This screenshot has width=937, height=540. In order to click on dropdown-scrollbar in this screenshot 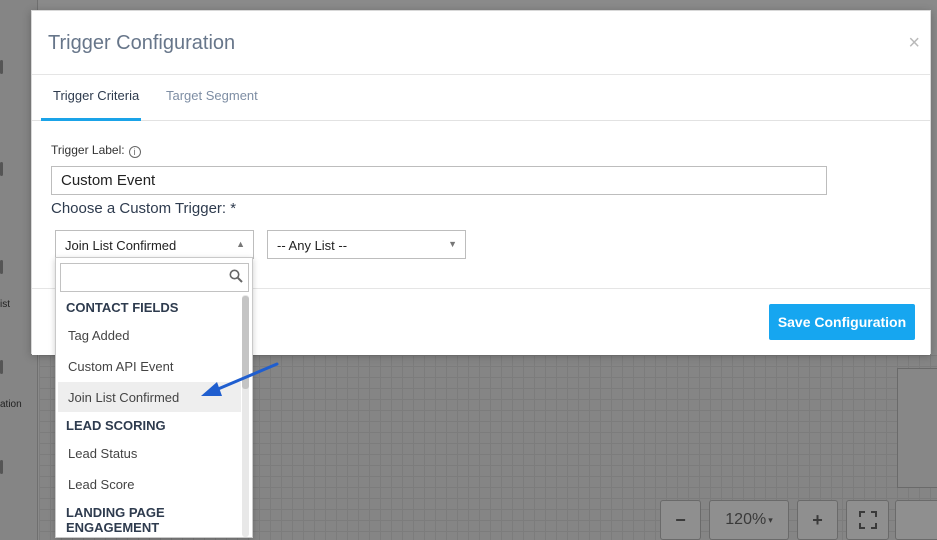, I will do `click(245, 416)`.